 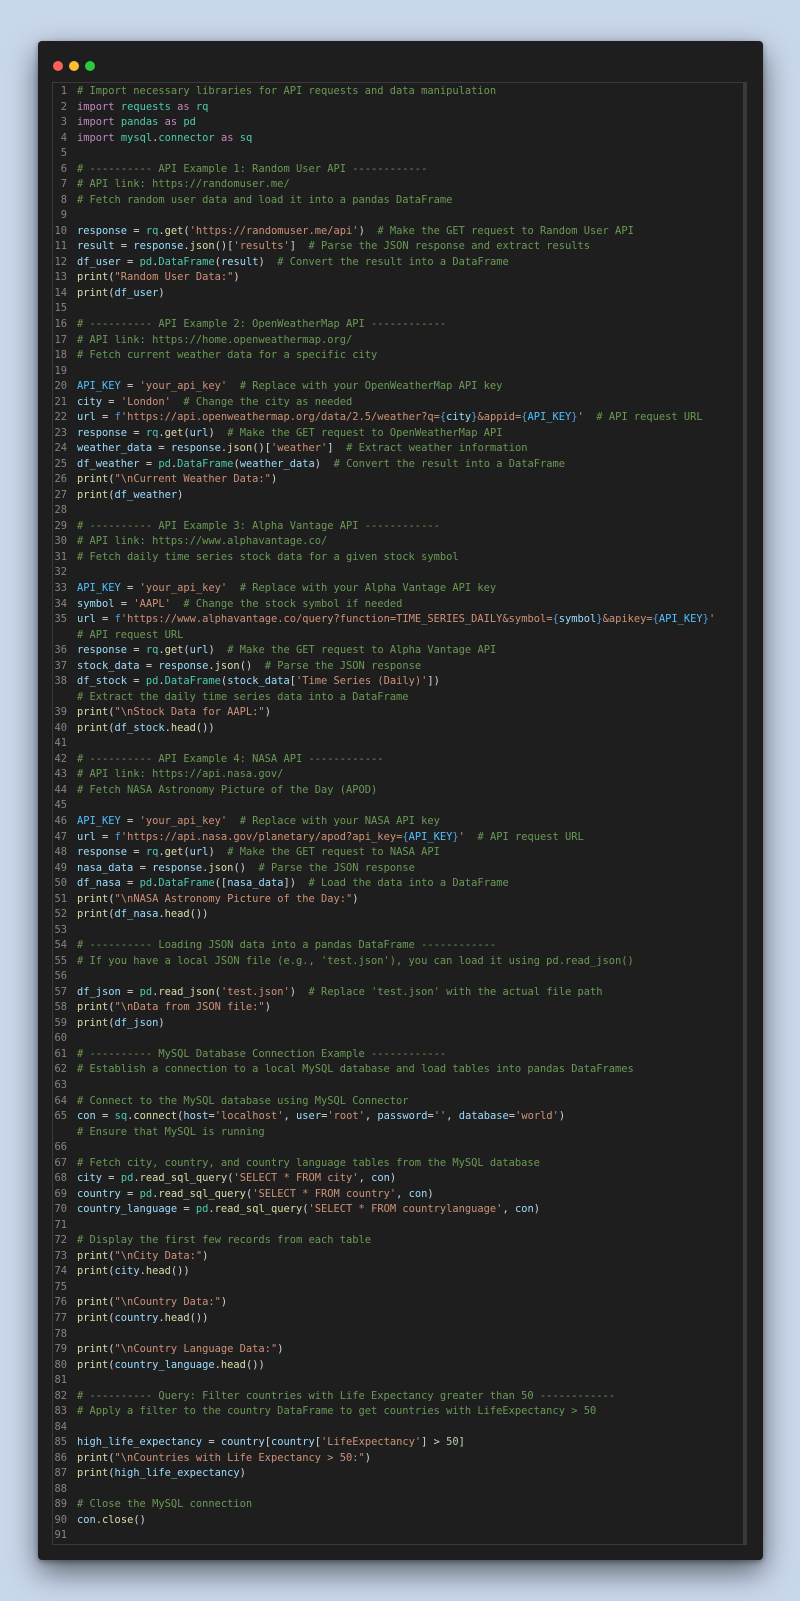 I want to click on code-token: # Change the stock symbol if needed, so click(x=293, y=603).